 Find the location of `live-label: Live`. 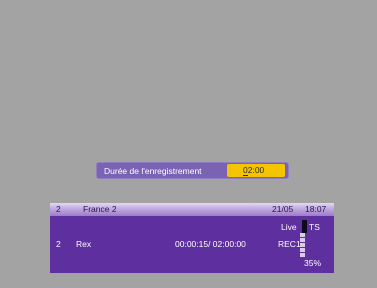

live-label: Live is located at coordinates (289, 227).